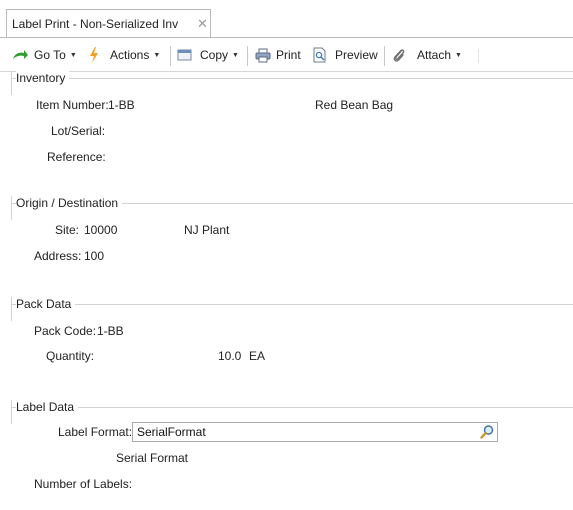 The height and width of the screenshot is (510, 573). I want to click on print-button: Print, so click(278, 55).